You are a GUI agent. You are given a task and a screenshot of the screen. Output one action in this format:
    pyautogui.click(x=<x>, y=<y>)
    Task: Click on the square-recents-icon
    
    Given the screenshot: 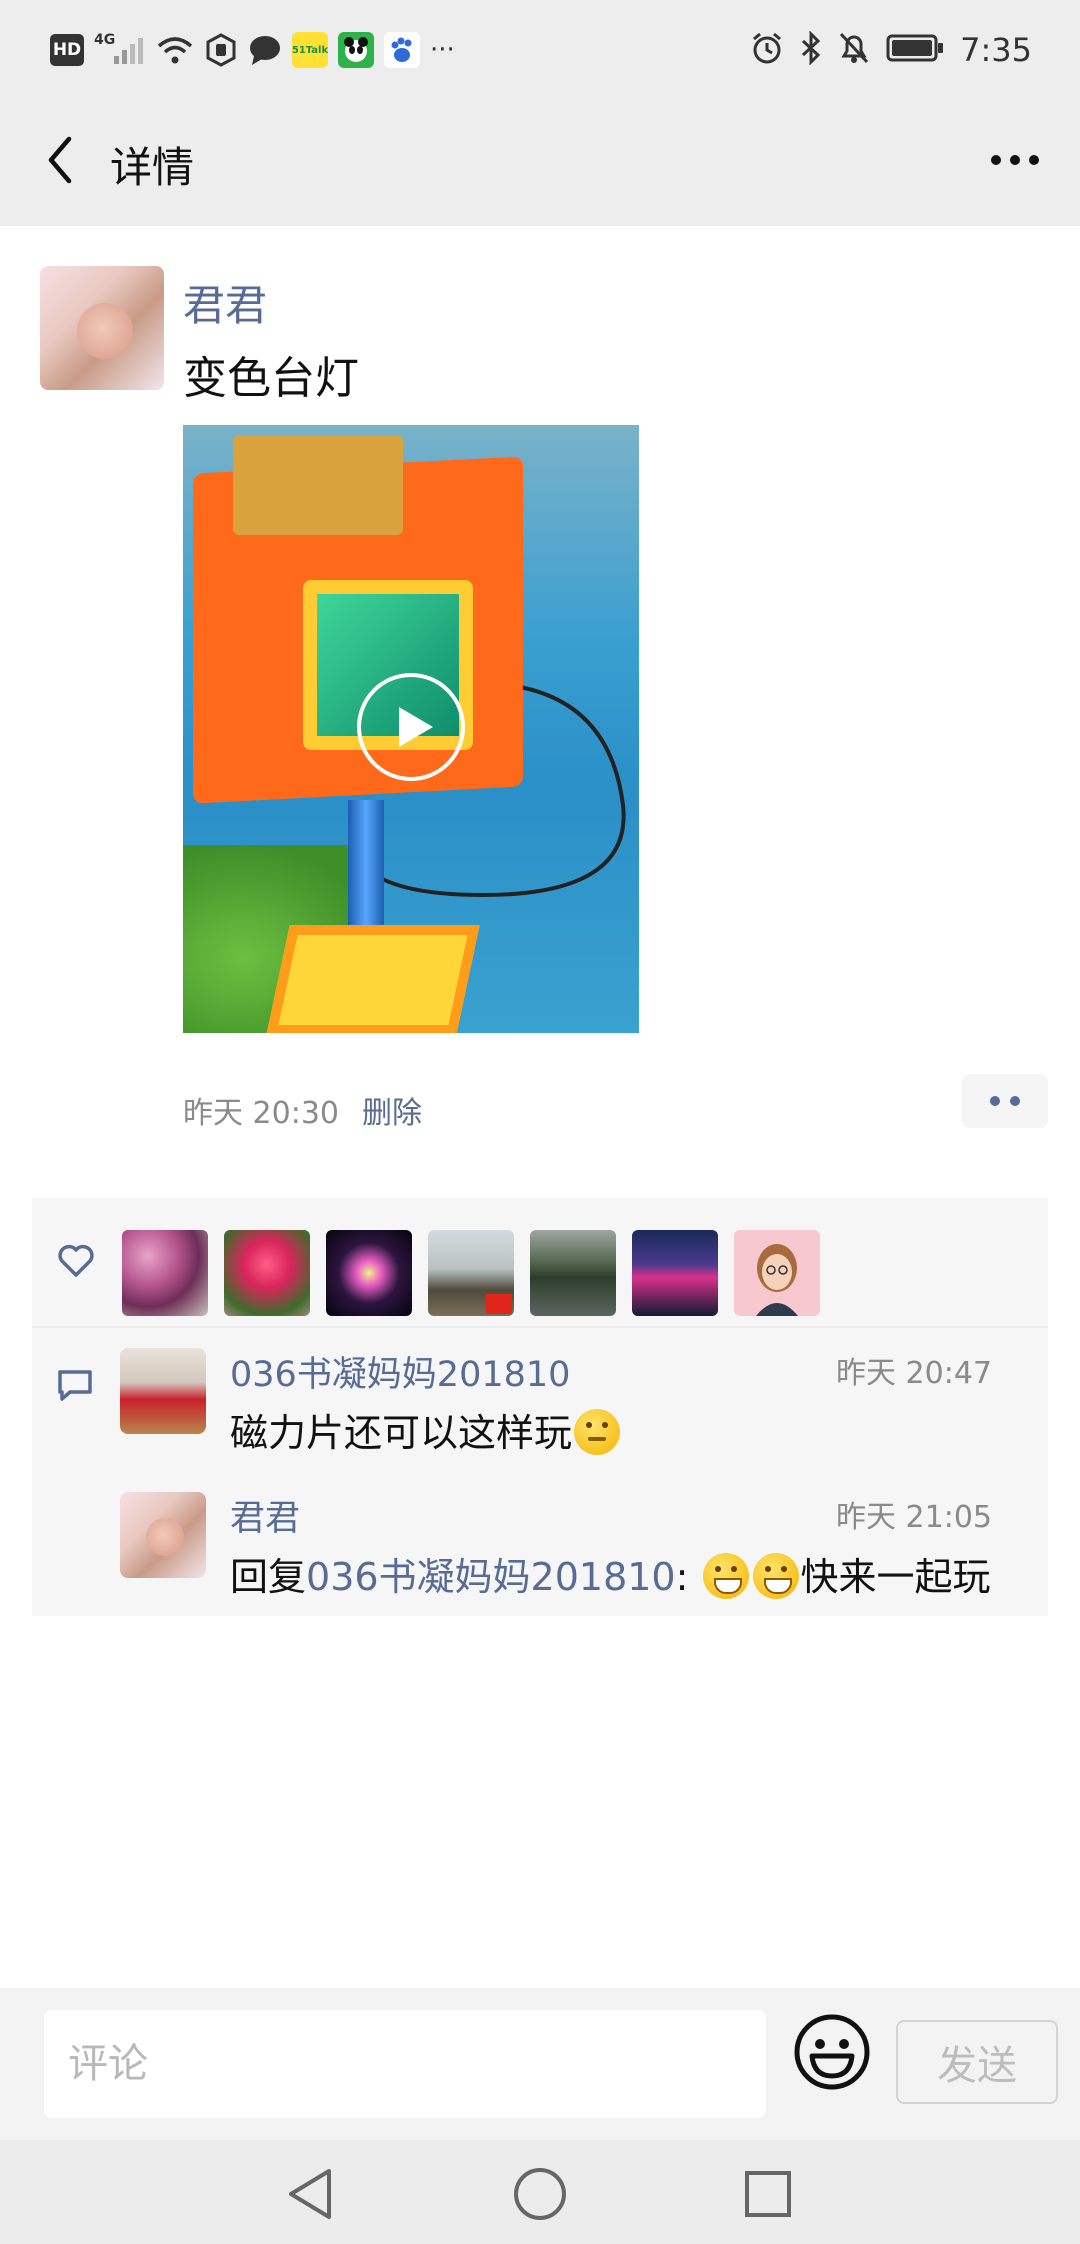 What is the action you would take?
    pyautogui.click(x=768, y=2194)
    